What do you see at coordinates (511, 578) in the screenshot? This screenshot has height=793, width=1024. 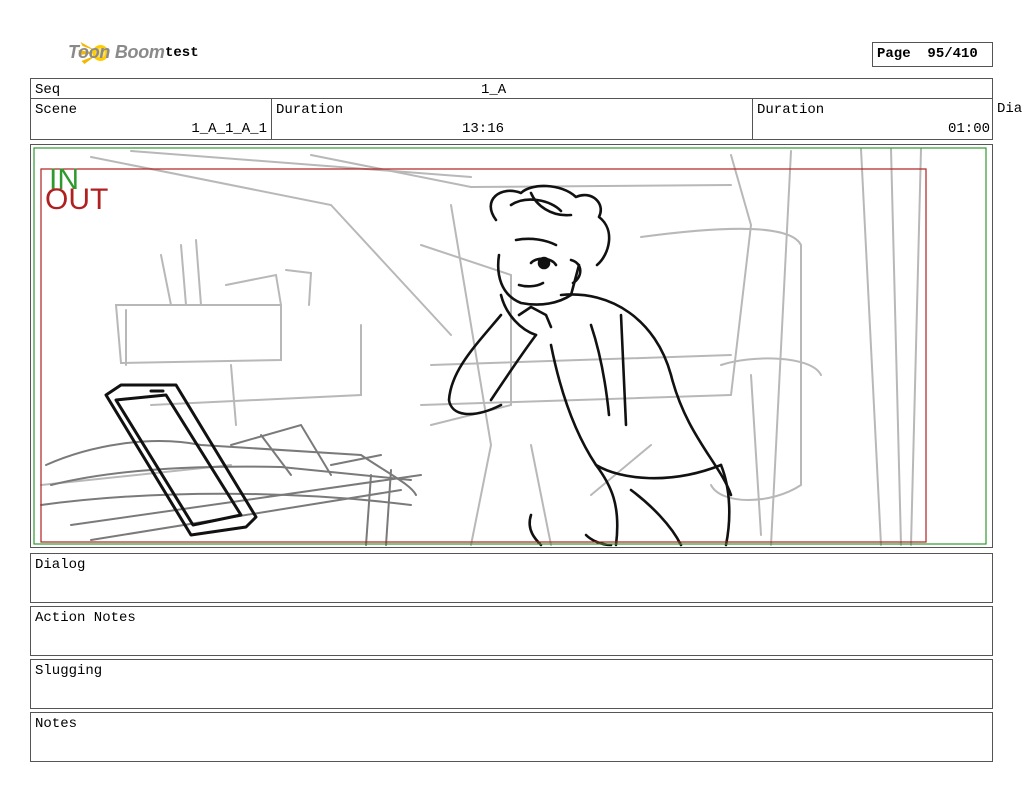 I see `dialog-section: Dialog` at bounding box center [511, 578].